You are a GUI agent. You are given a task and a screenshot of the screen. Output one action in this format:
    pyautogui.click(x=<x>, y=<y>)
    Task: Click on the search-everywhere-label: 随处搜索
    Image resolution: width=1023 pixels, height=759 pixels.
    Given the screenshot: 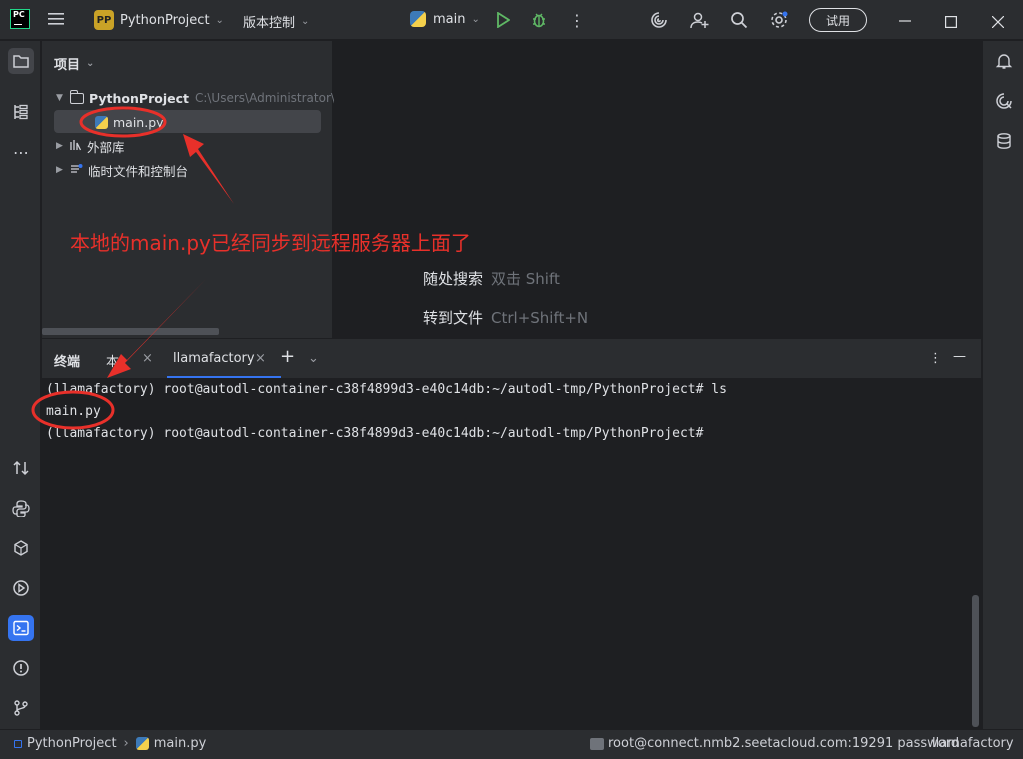 What is the action you would take?
    pyautogui.click(x=453, y=279)
    